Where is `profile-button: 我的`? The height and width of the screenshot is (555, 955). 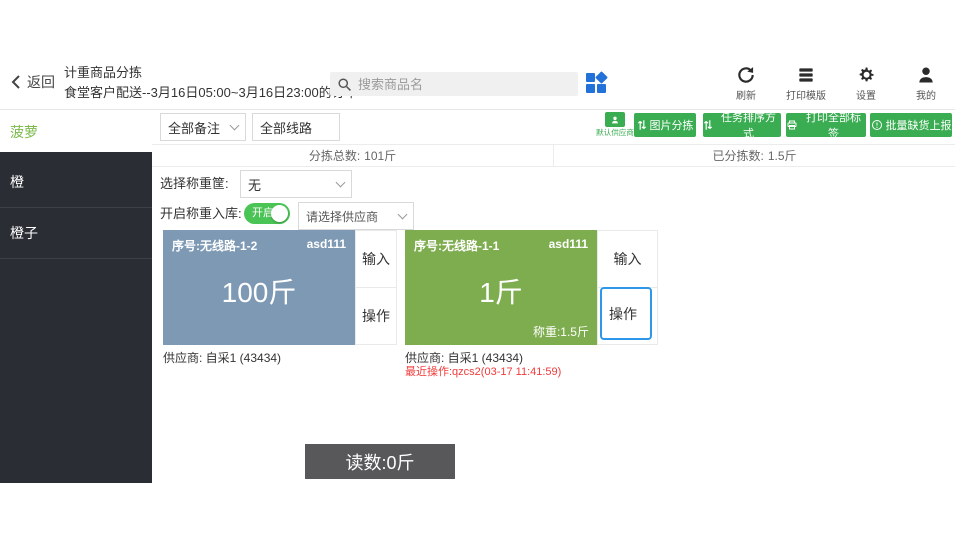
profile-button: 我的 is located at coordinates (926, 83).